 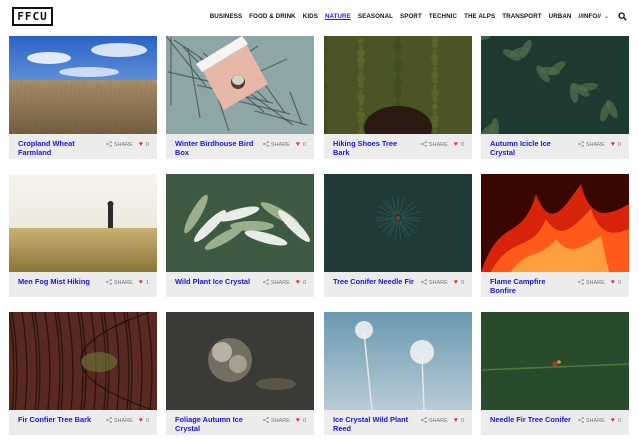 What do you see at coordinates (59, 148) in the screenshot?
I see `photo-title: Cropland Wheat Farmland` at bounding box center [59, 148].